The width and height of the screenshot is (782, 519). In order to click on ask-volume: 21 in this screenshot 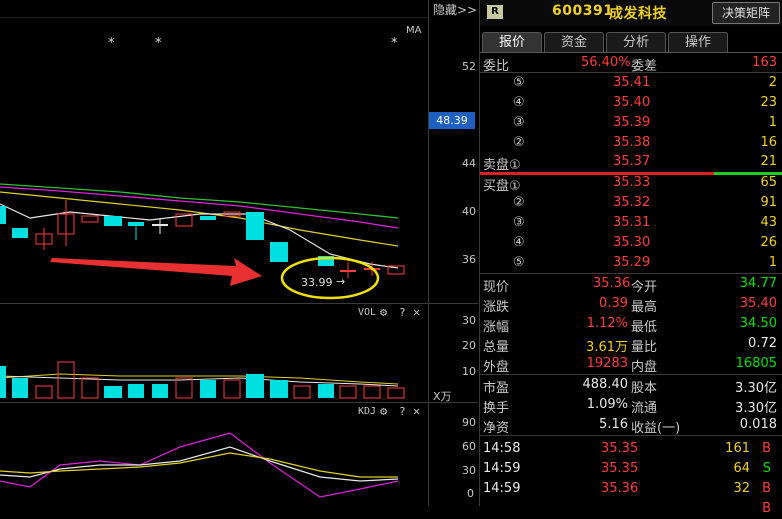, I will do `click(768, 161)`.